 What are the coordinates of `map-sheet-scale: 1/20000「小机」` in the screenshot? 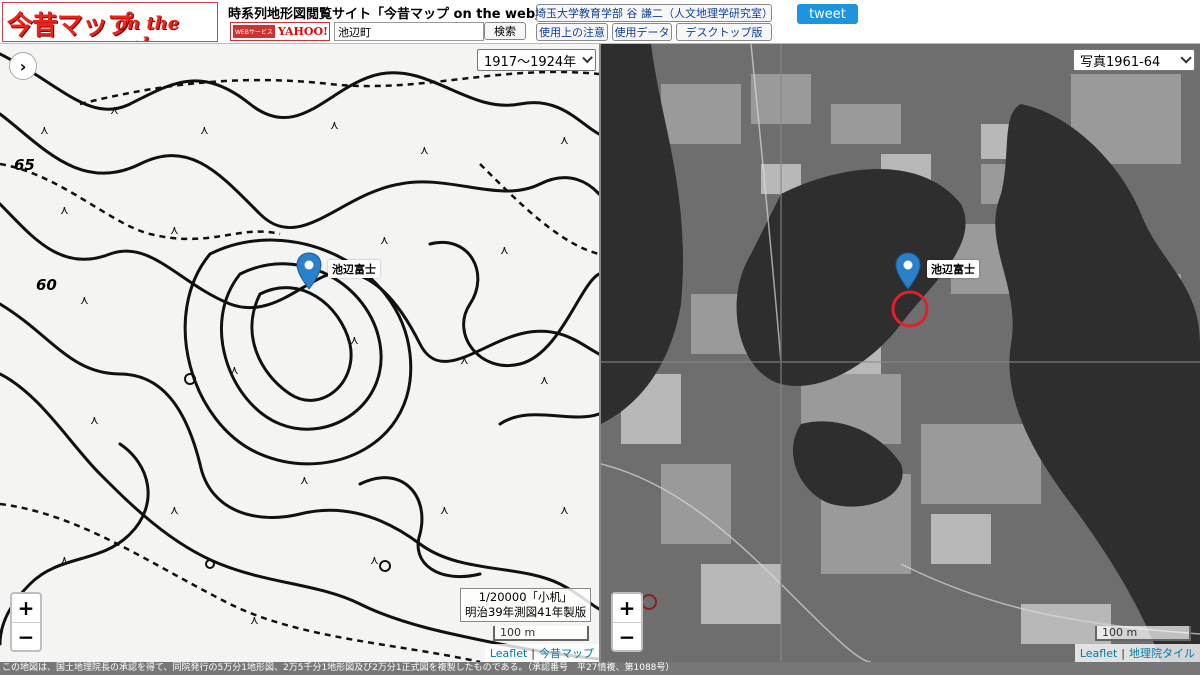 It's located at (525, 597).